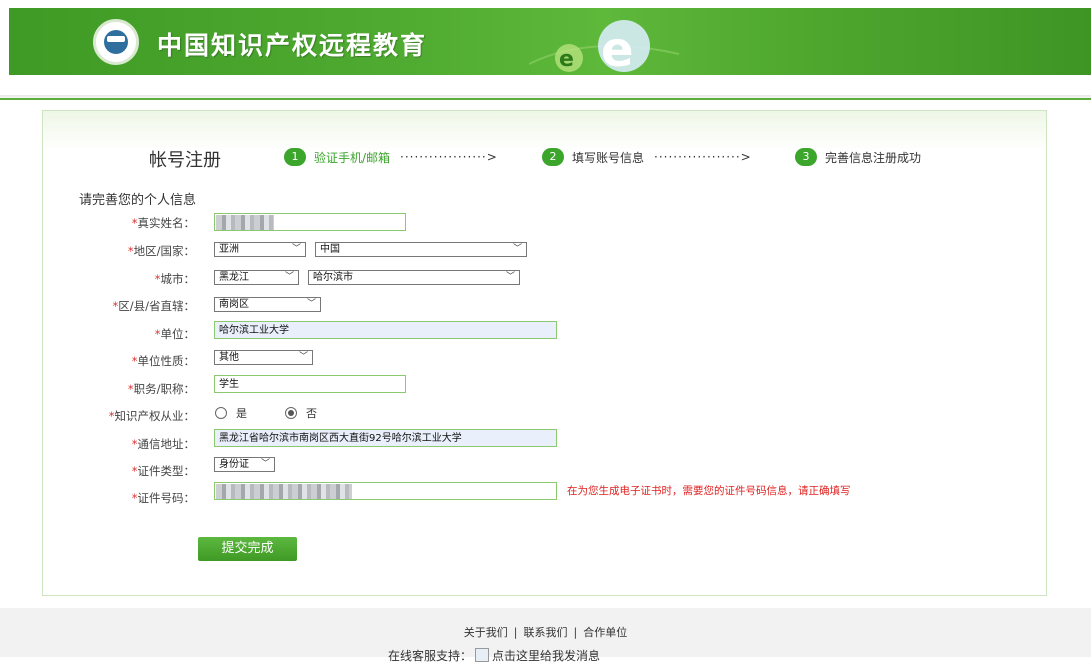 The width and height of the screenshot is (1091, 664). What do you see at coordinates (151, 416) in the screenshot?
I see `ip-practitioner-label: *知识产权从业：` at bounding box center [151, 416].